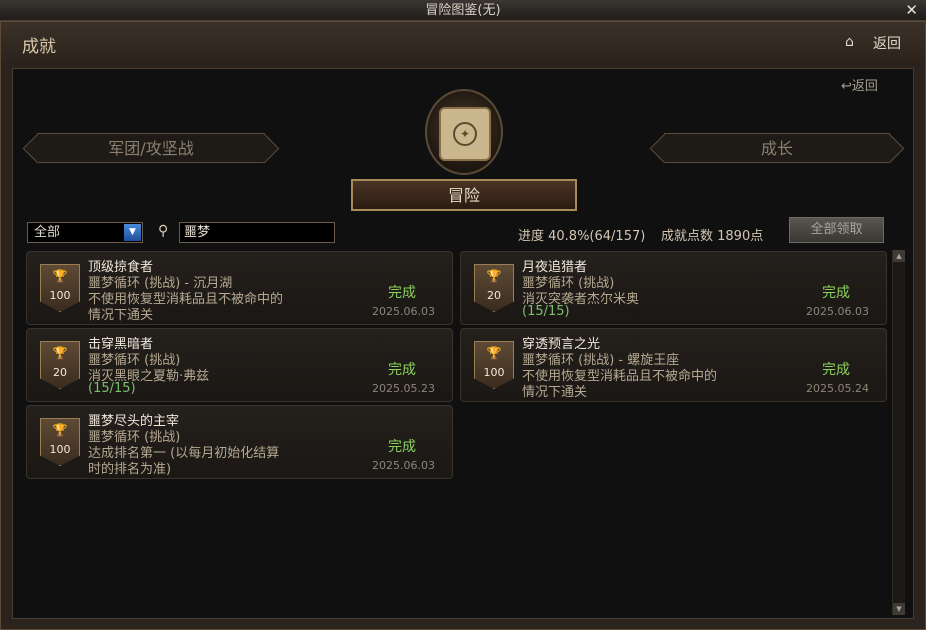 This screenshot has width=926, height=630. Describe the element at coordinates (39, 47) in the screenshot. I see `page-title: 成就` at that location.